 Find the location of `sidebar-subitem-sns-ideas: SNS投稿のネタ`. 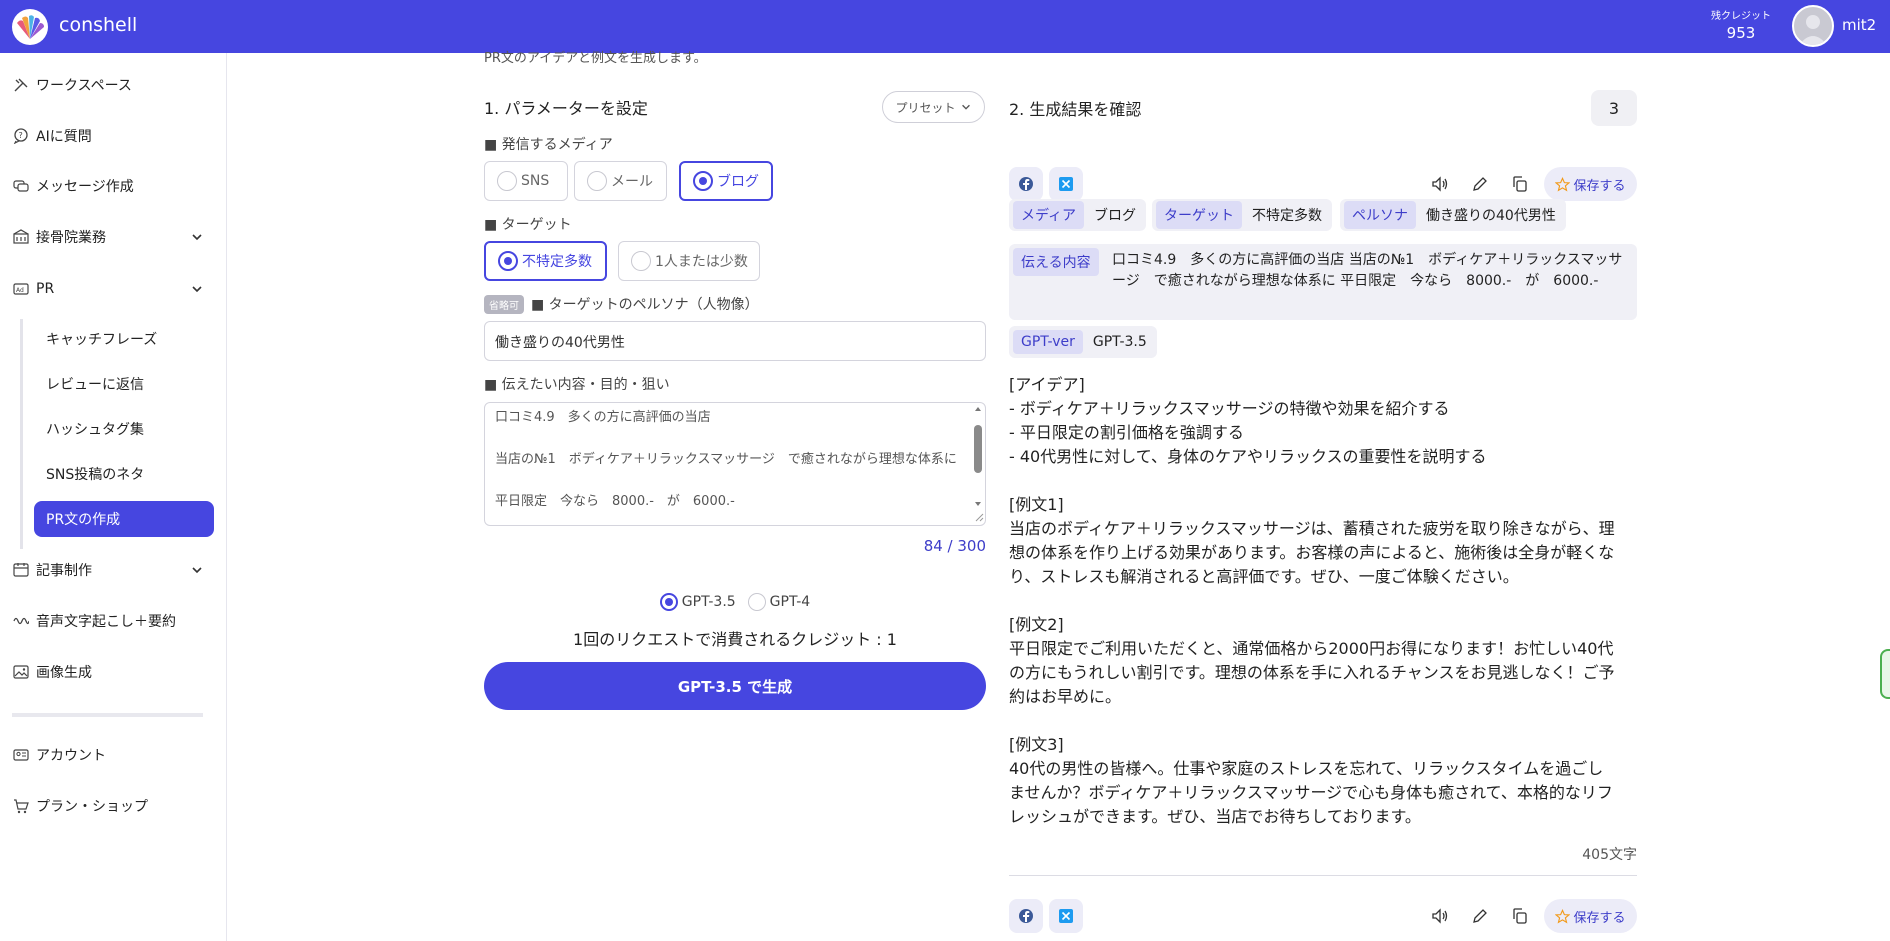

sidebar-subitem-sns-ideas: SNS投稿のネタ is located at coordinates (124, 474).